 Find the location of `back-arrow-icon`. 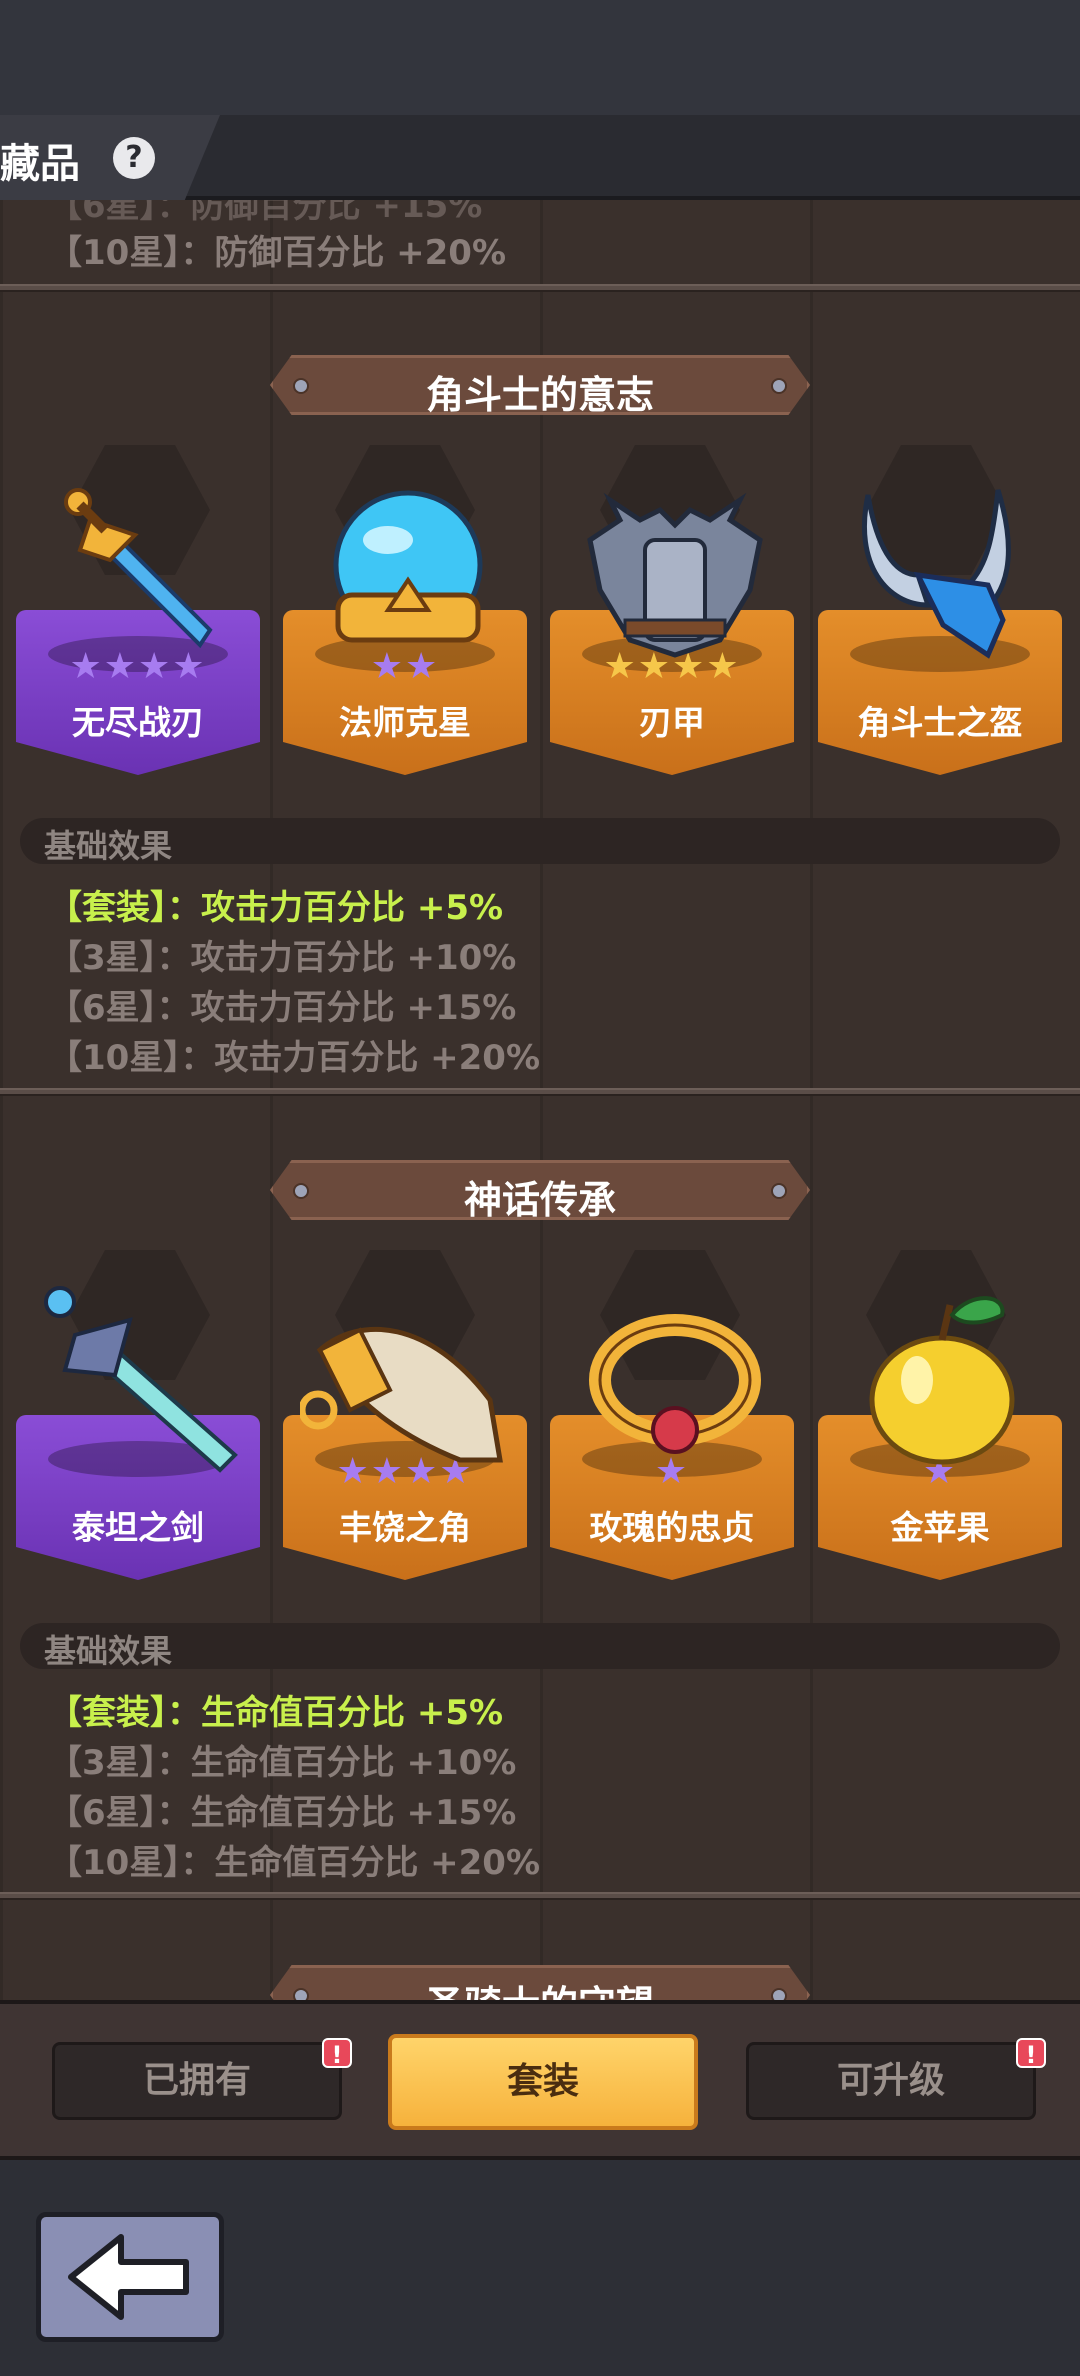

back-arrow-icon is located at coordinates (128, 2277).